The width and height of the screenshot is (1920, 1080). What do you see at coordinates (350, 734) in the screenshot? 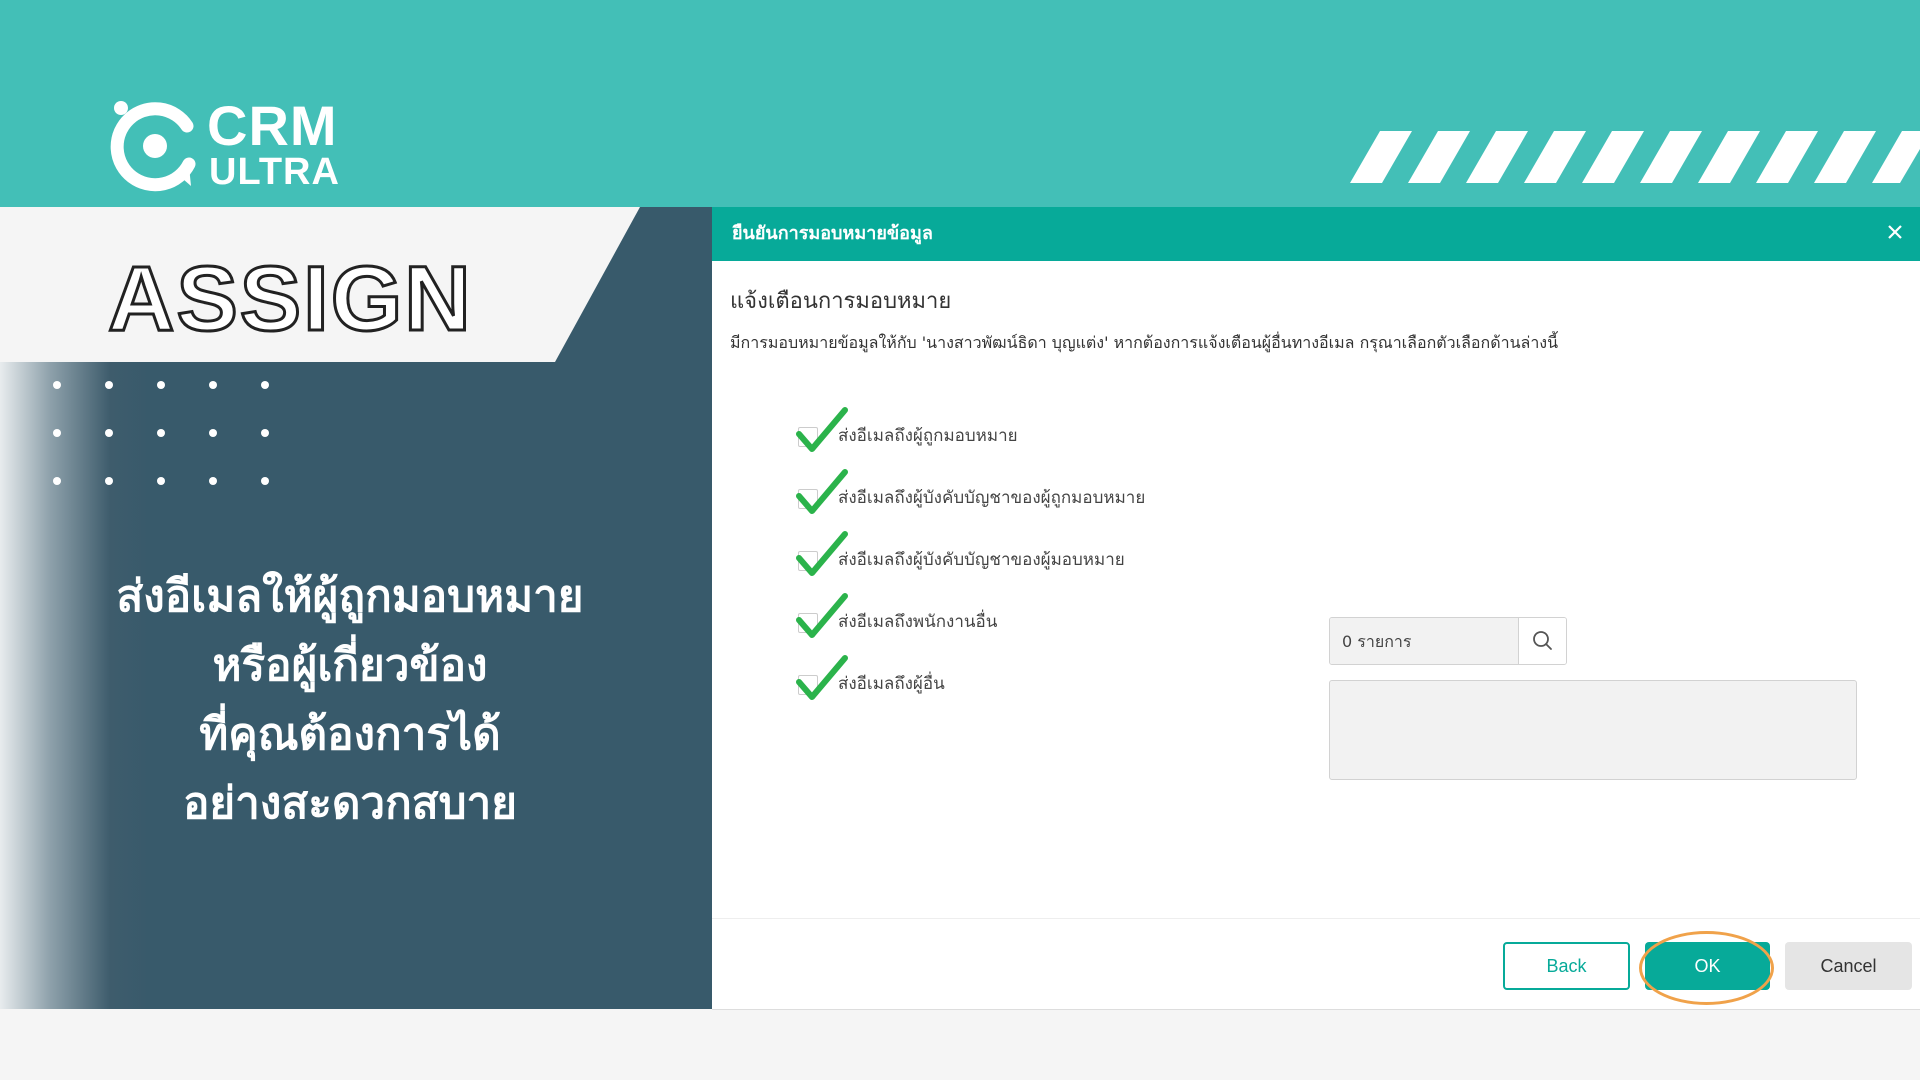
I see `tagline-line: ที่คุณต้องการได้` at bounding box center [350, 734].